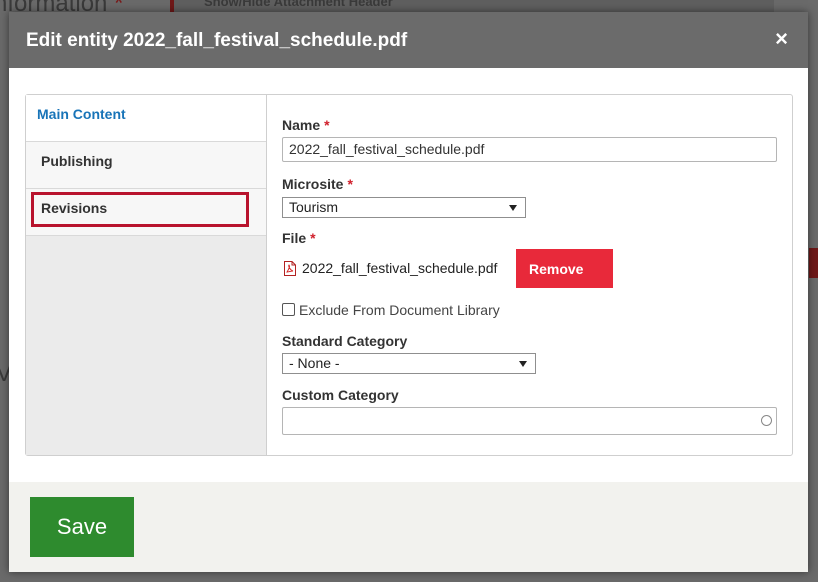 The height and width of the screenshot is (582, 818). What do you see at coordinates (82, 527) in the screenshot?
I see `save-button: Save` at bounding box center [82, 527].